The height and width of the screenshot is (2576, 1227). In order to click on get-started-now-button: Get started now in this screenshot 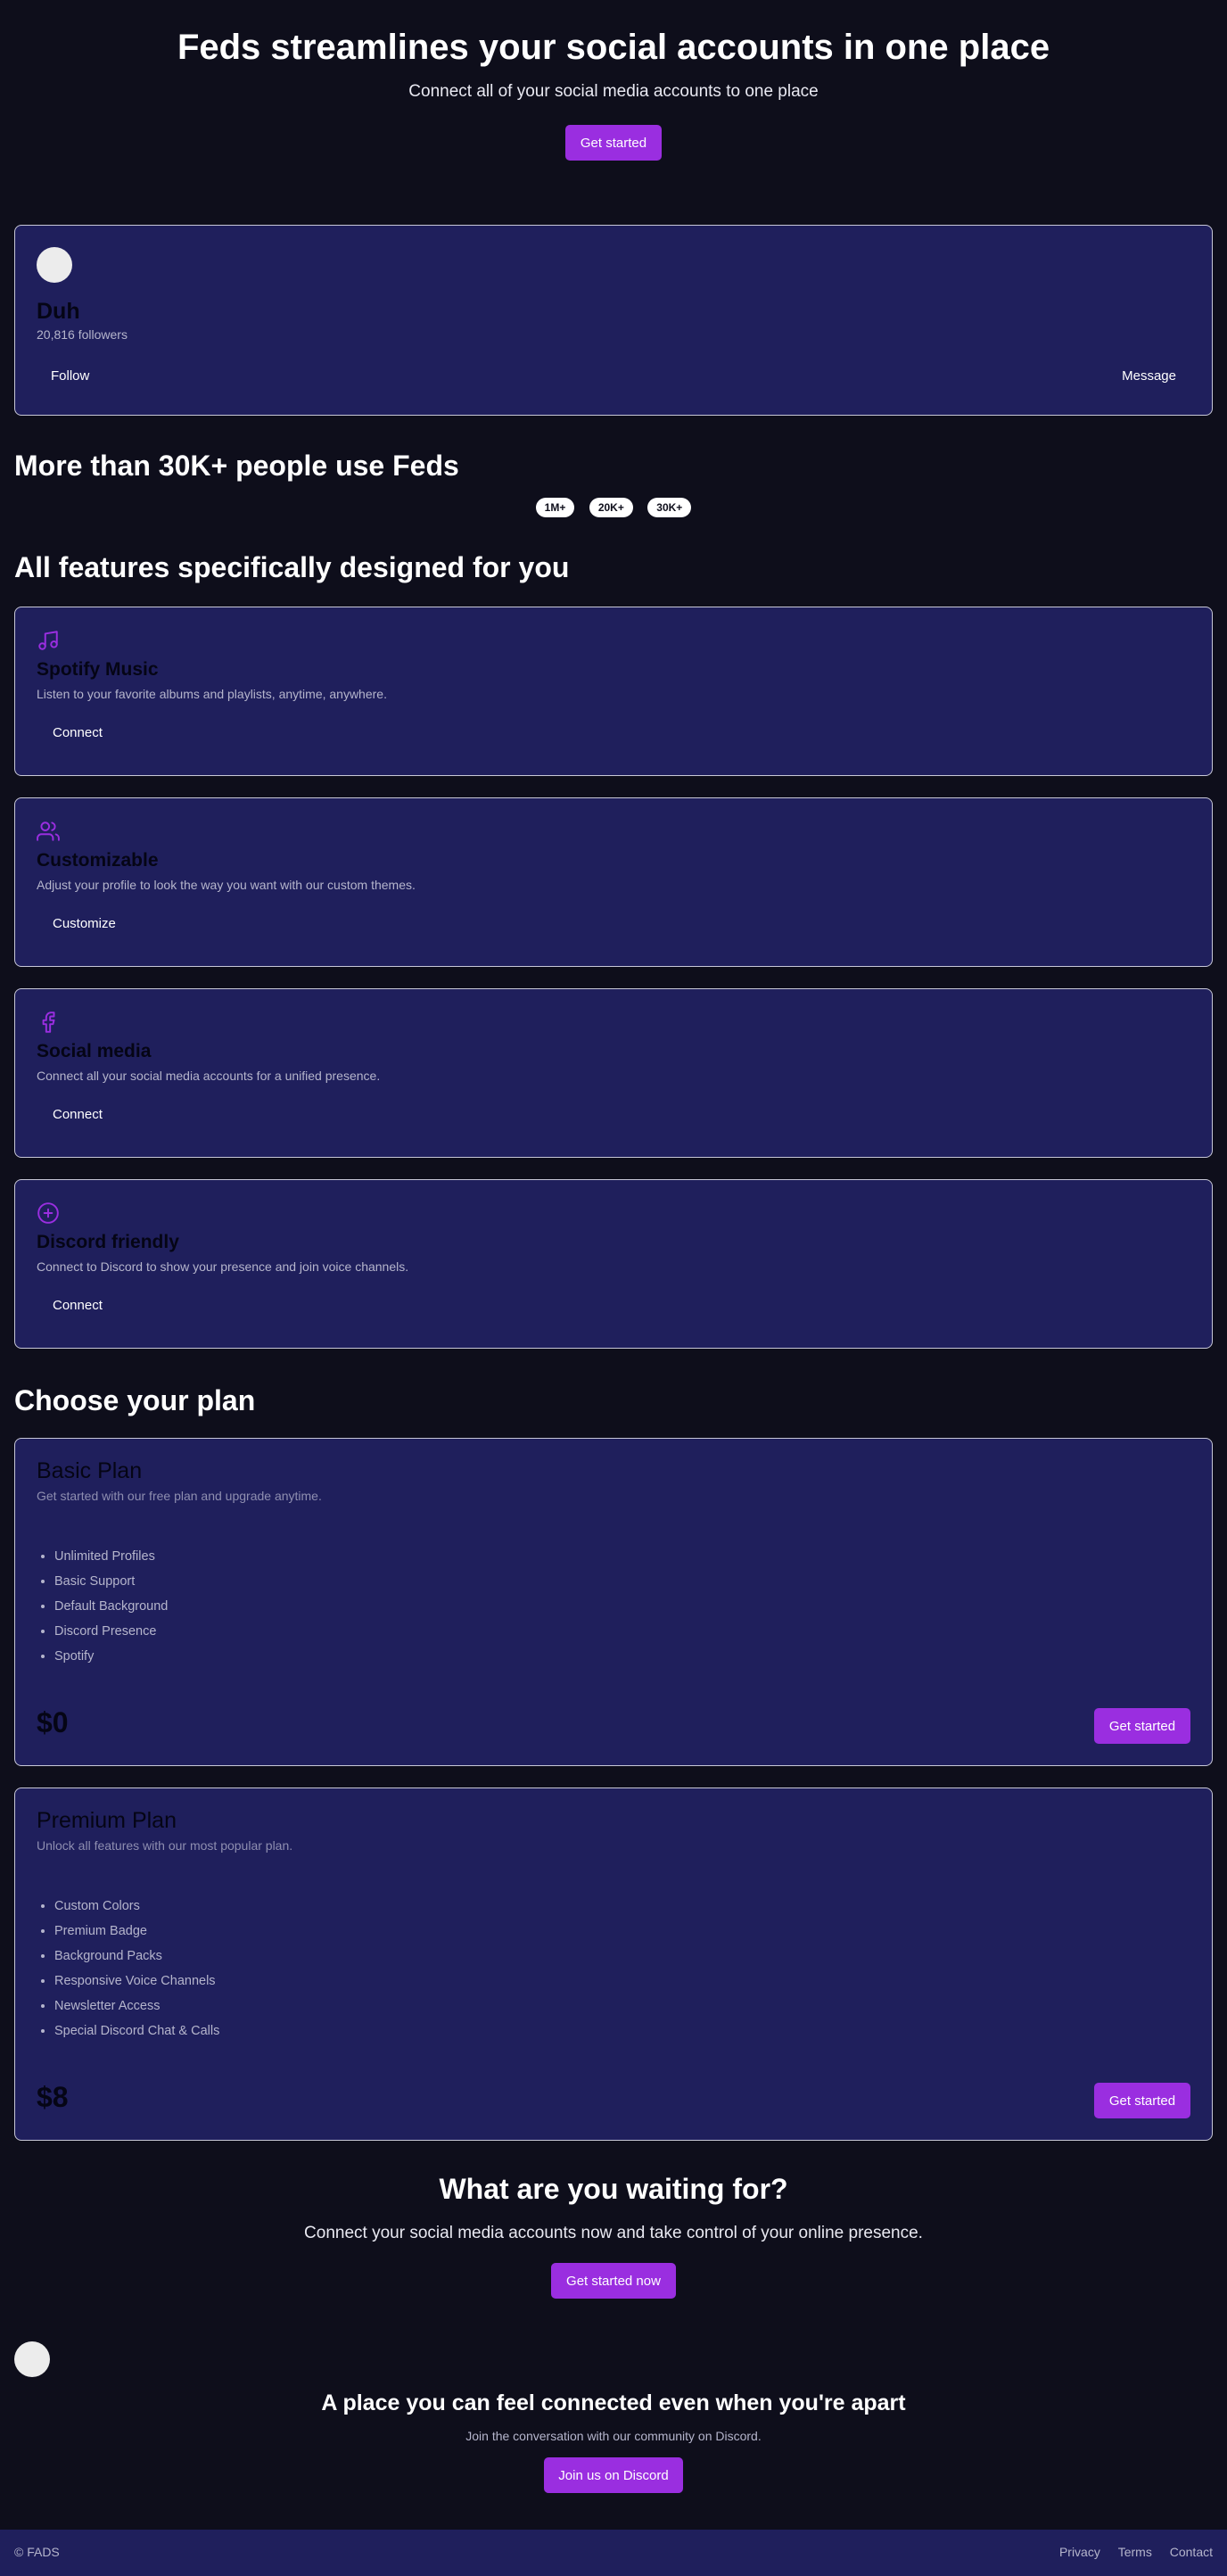, I will do `click(613, 2281)`.